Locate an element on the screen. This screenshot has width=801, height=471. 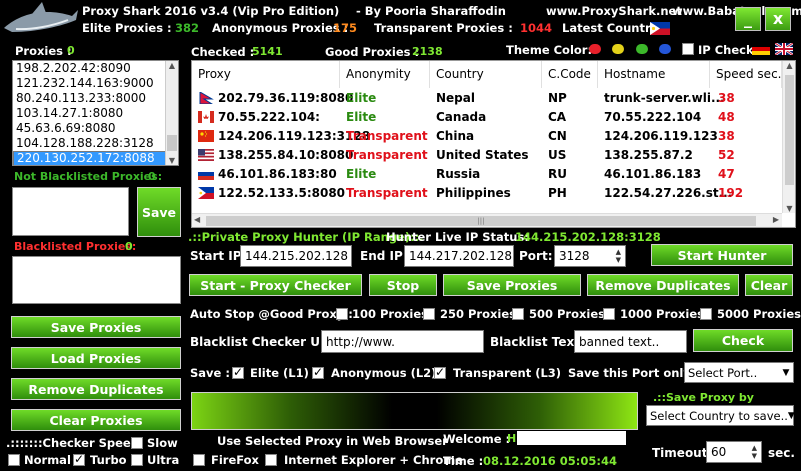
proxy-list-item: 220.130.252.172:8088 is located at coordinates (95, 158).